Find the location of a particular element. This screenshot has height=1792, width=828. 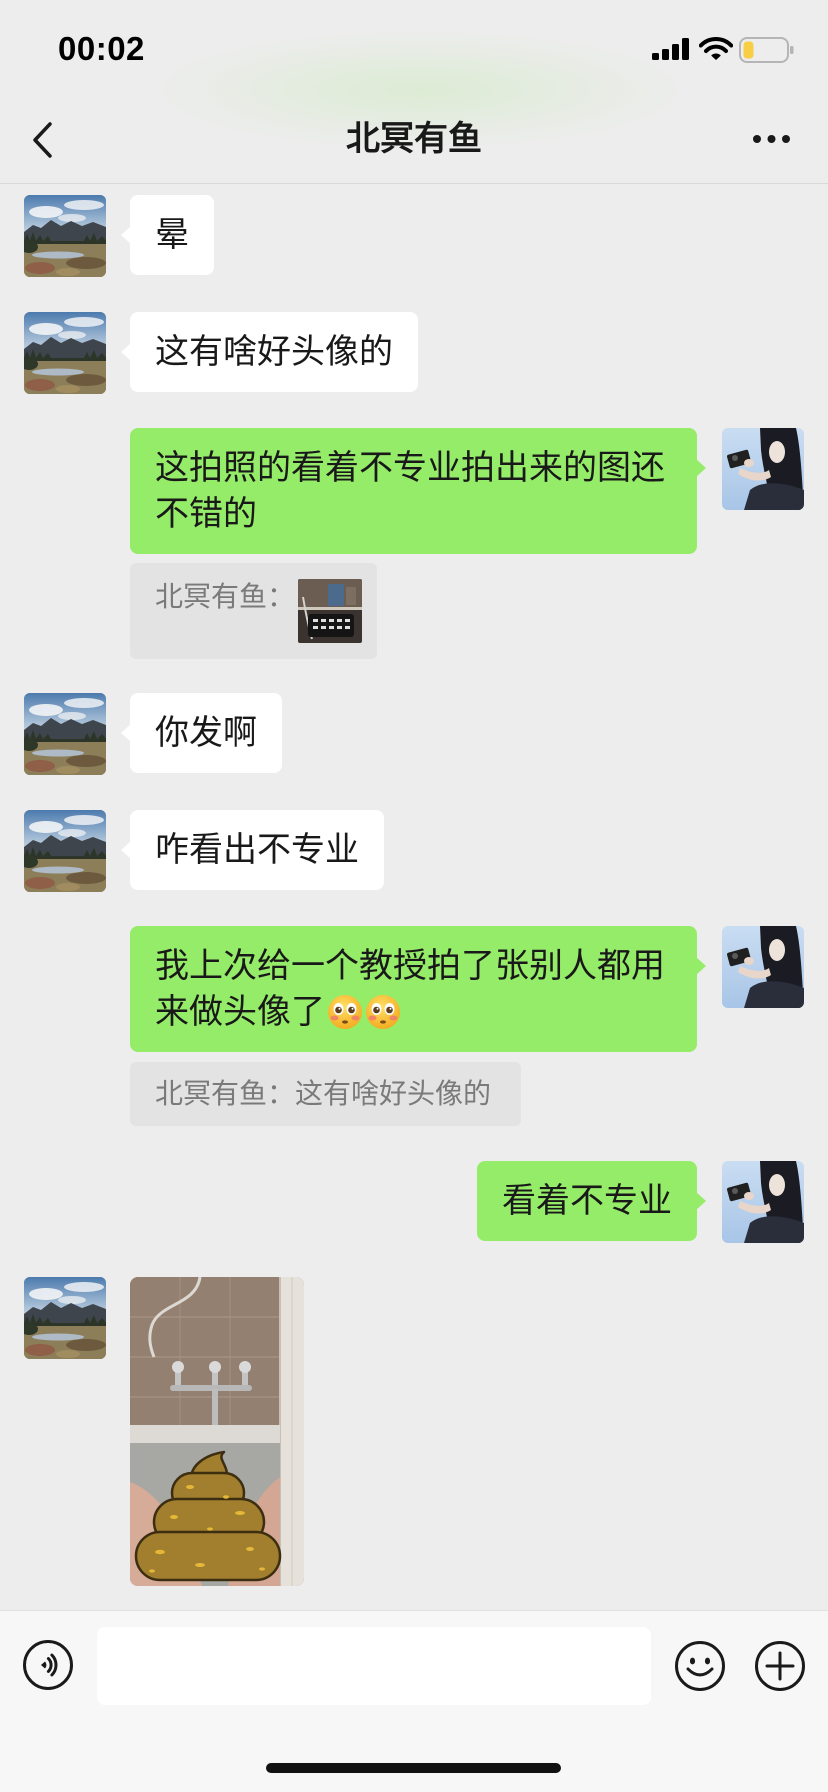

message-bubble-received: 这有啥好头像的 is located at coordinates (269, 352).